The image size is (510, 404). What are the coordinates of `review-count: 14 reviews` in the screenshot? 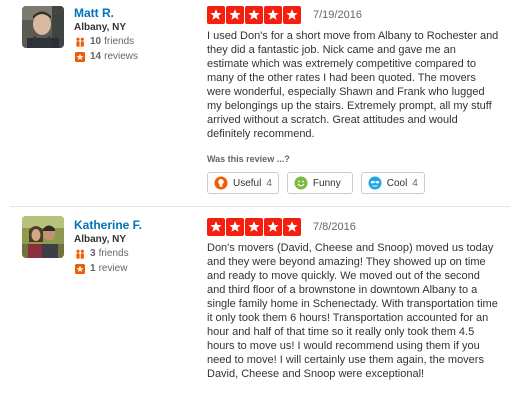 It's located at (106, 56).